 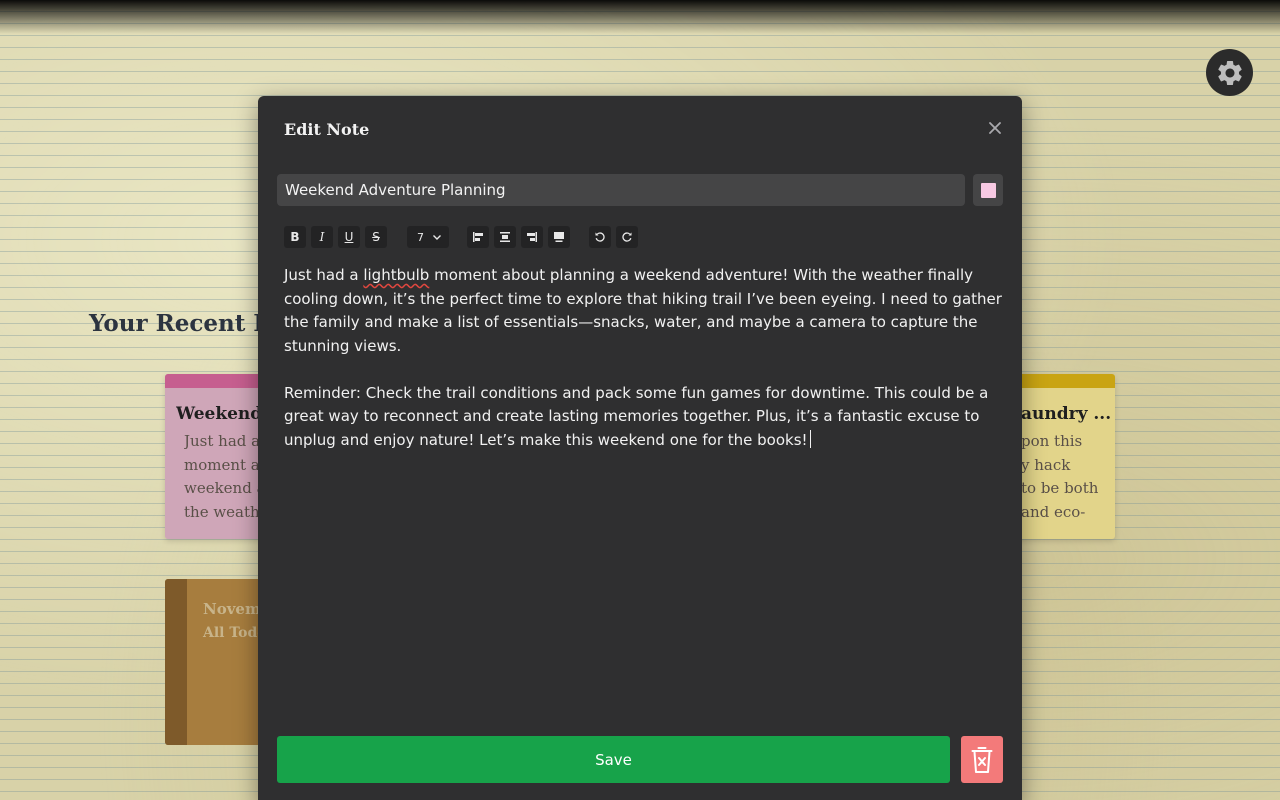 I want to click on bold-button: B, so click(x=295, y=237).